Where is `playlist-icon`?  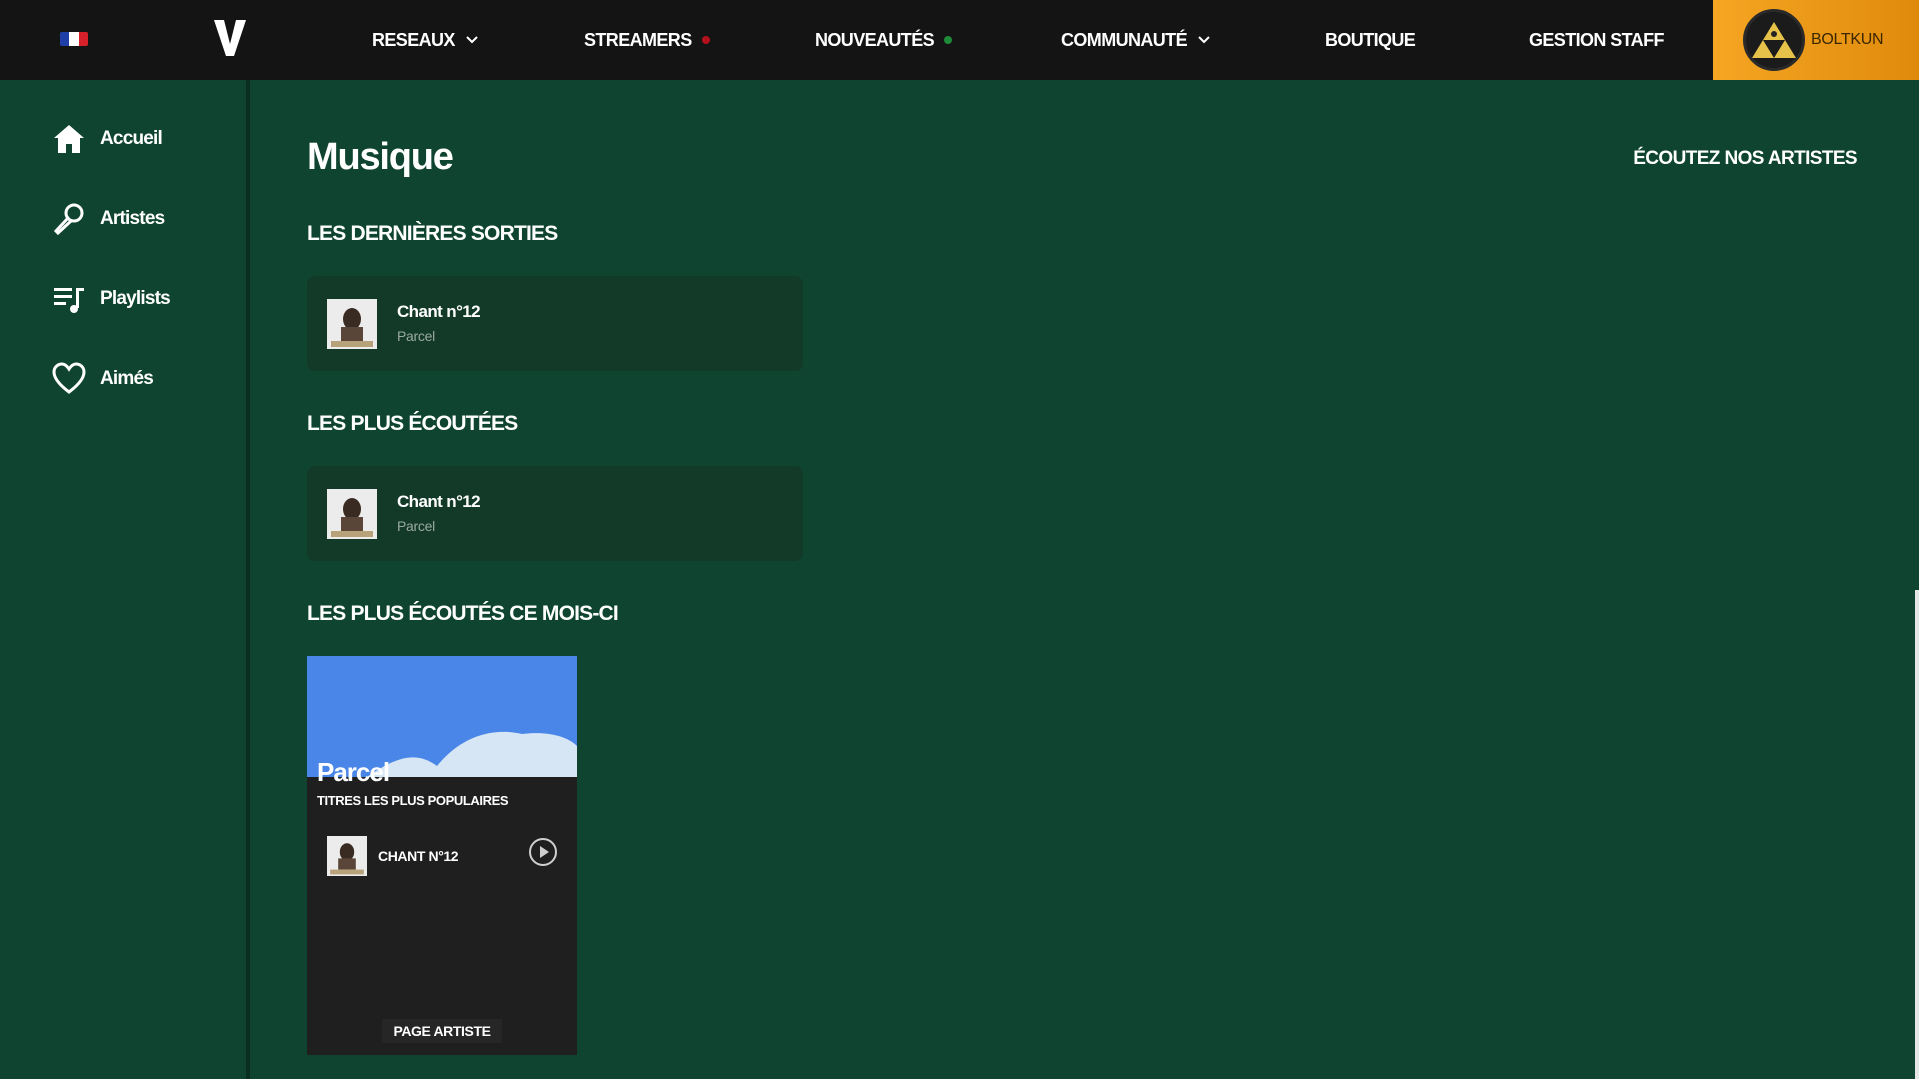
playlist-icon is located at coordinates (69, 300).